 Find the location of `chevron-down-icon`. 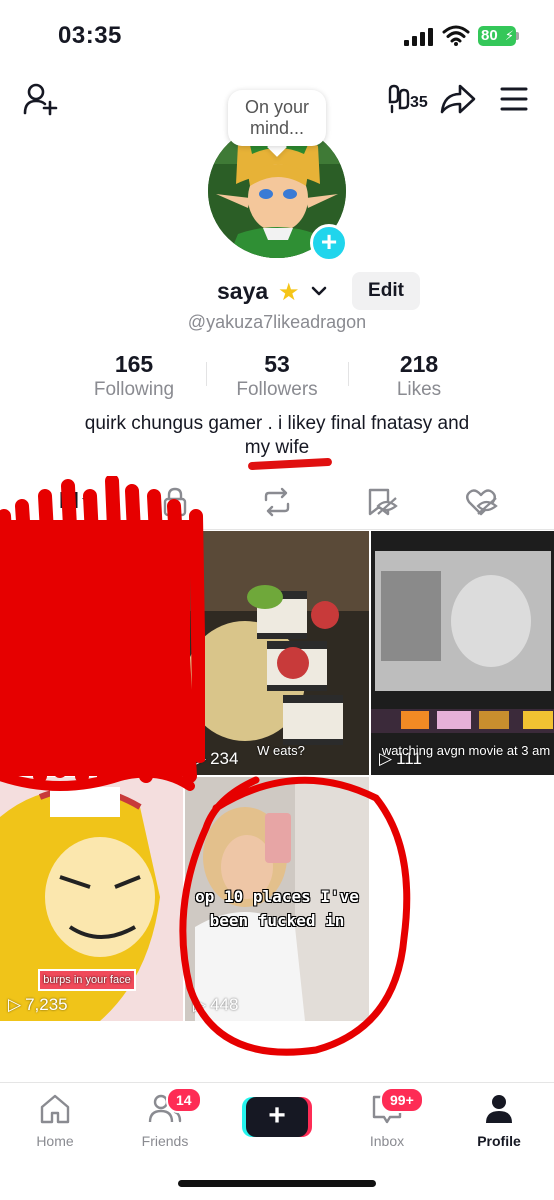

chevron-down-icon is located at coordinates (319, 291).